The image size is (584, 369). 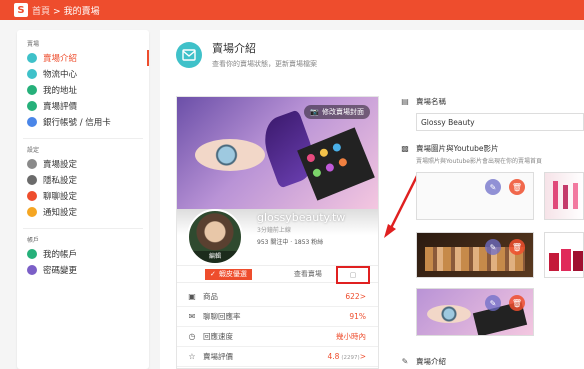 What do you see at coordinates (83, 212) in the screenshot?
I see `sidebar-item-notifications: 通知設定` at bounding box center [83, 212].